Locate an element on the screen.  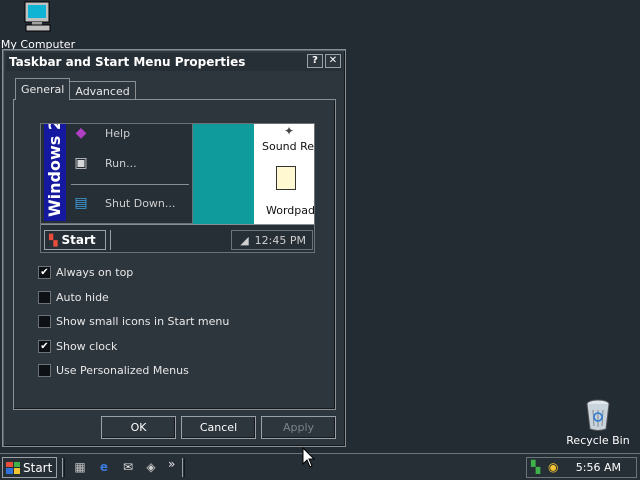
option-show-clock: ✔ Show clock is located at coordinates (77, 346).